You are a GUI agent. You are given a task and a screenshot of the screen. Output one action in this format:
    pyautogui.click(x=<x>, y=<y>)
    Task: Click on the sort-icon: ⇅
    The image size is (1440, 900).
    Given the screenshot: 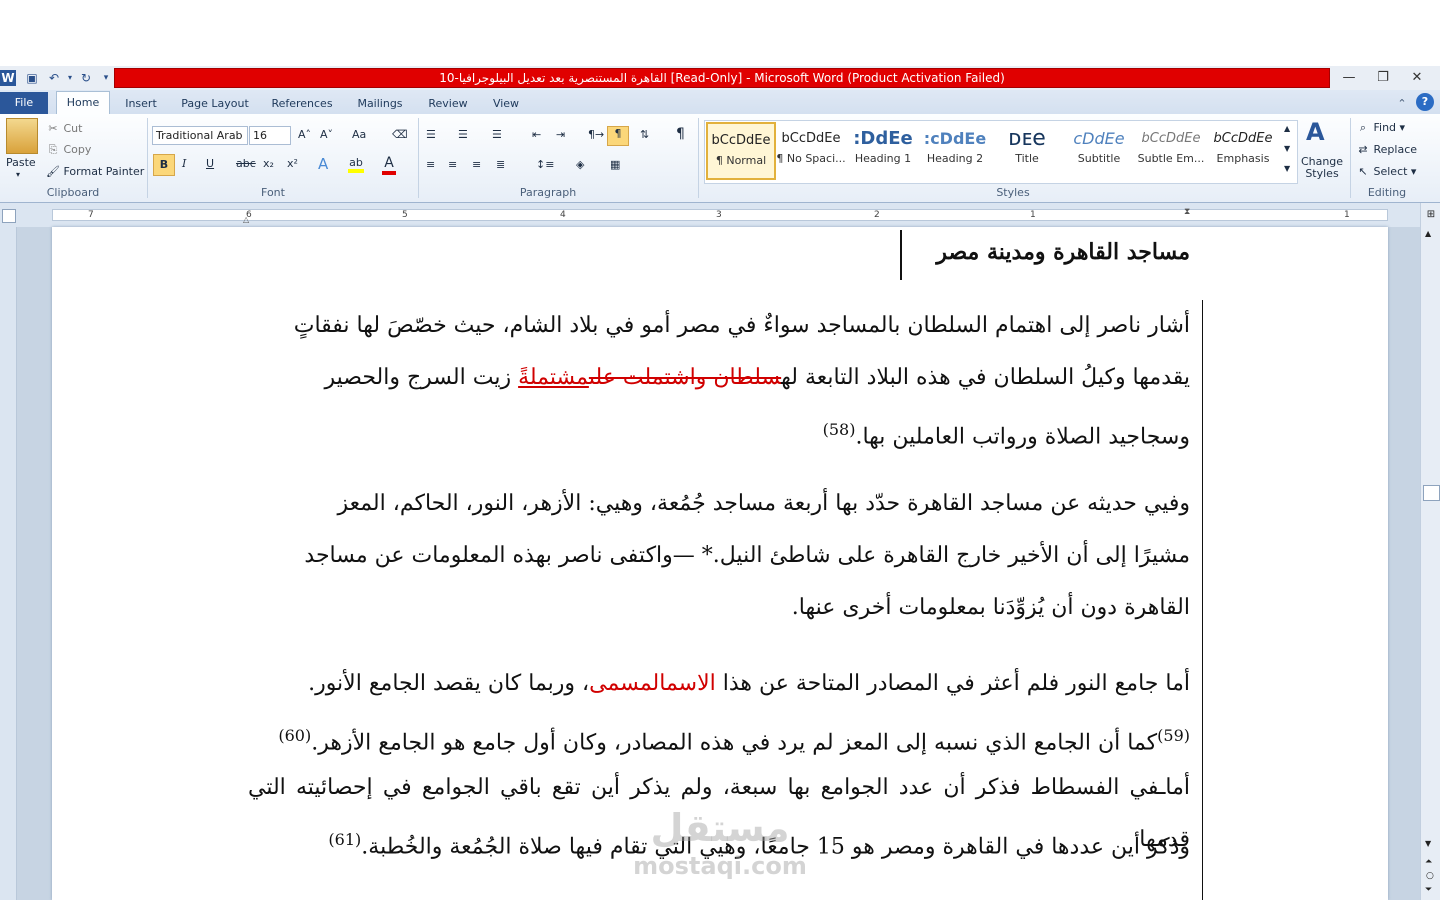 What is the action you would take?
    pyautogui.click(x=644, y=134)
    